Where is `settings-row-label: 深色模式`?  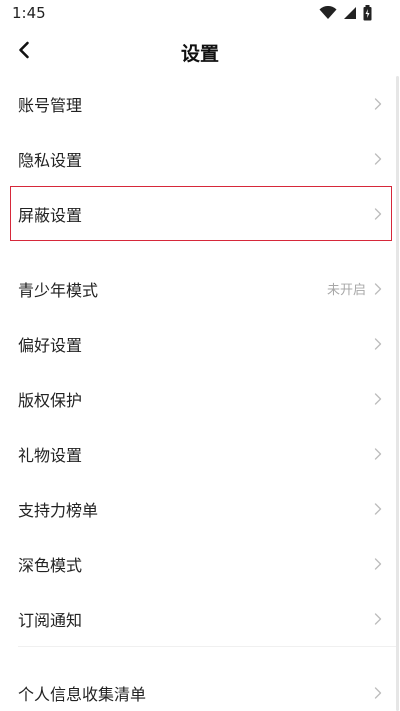
settings-row-label: 深色模式 is located at coordinates (50, 565).